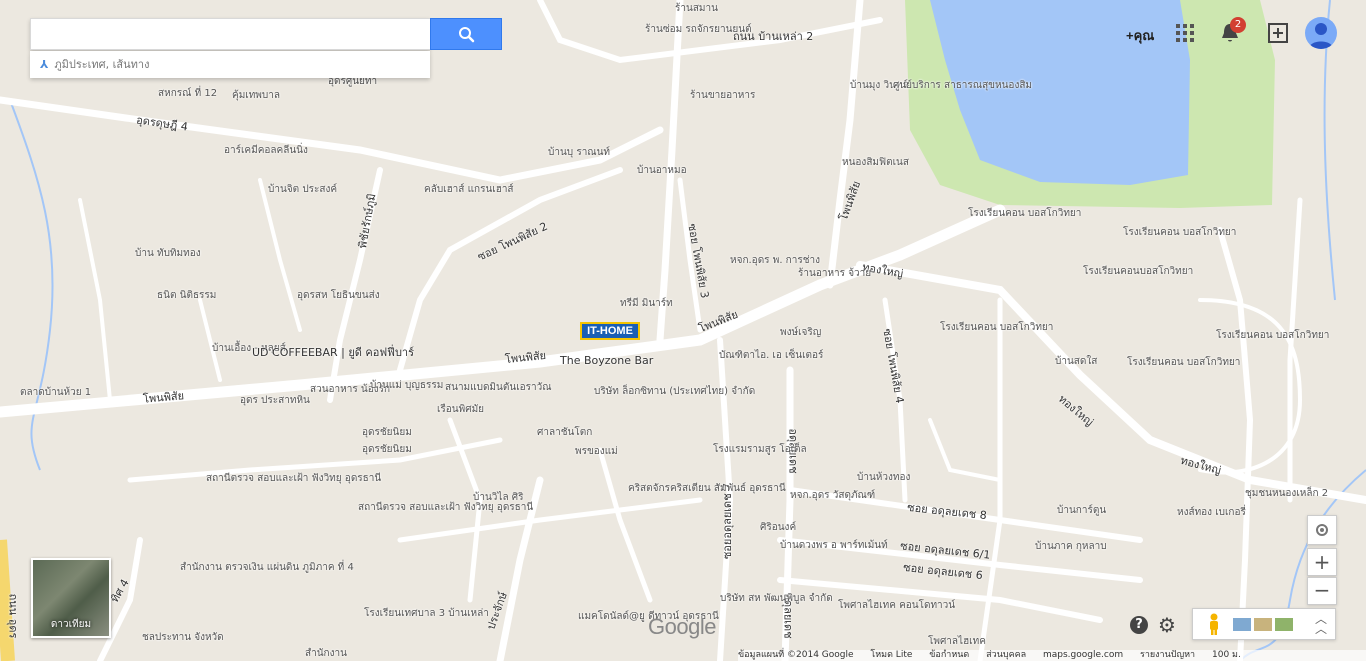  What do you see at coordinates (498, 388) in the screenshot?
I see `place-label: สนามแบดมินตันเอราวัณ` at bounding box center [498, 388].